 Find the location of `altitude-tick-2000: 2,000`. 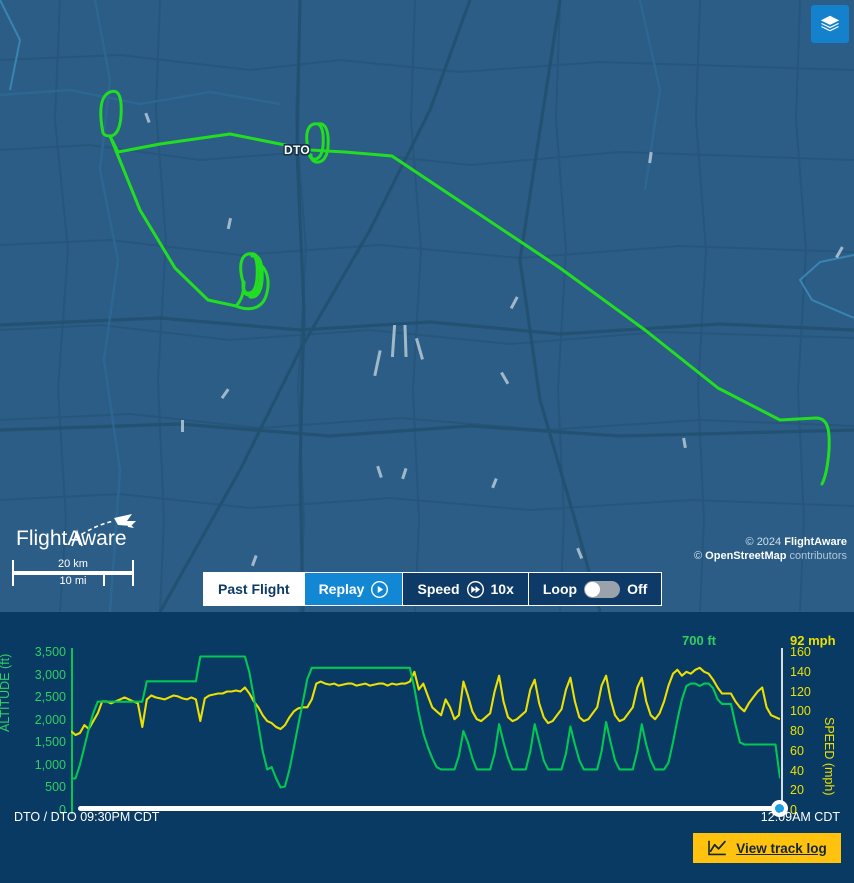

altitude-tick-2000: 2,000 is located at coordinates (50, 719).